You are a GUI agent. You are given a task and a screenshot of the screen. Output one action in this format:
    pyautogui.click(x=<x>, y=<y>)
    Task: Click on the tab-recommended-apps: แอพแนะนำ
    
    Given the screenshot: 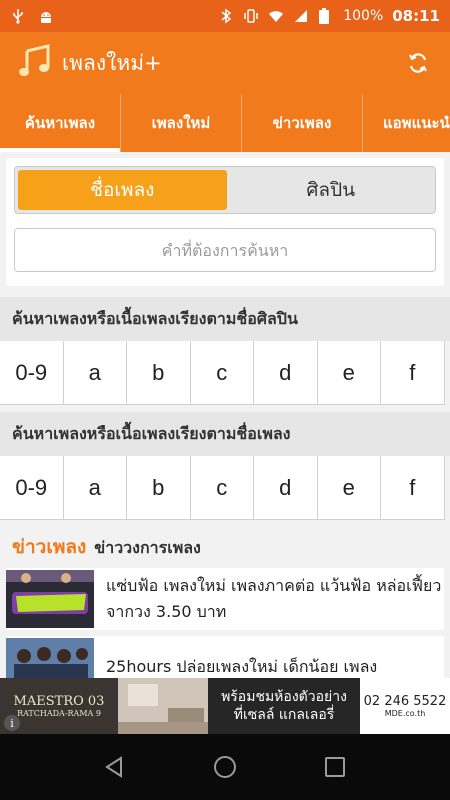 What is the action you would take?
    pyautogui.click(x=406, y=123)
    